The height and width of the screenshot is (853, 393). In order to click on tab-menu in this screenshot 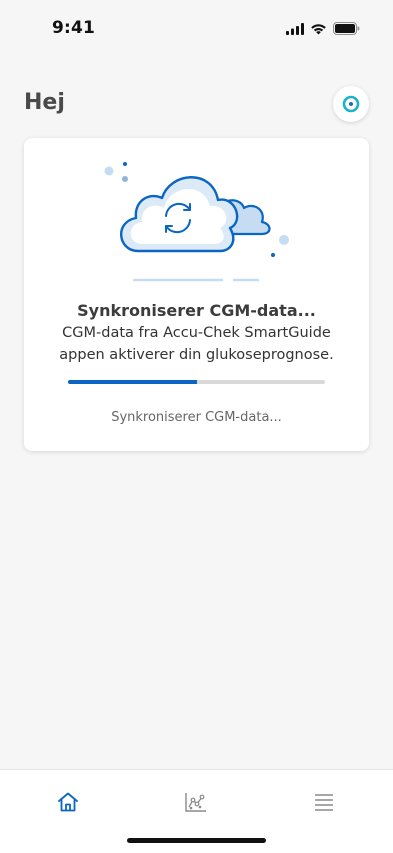, I will do `click(324, 802)`.